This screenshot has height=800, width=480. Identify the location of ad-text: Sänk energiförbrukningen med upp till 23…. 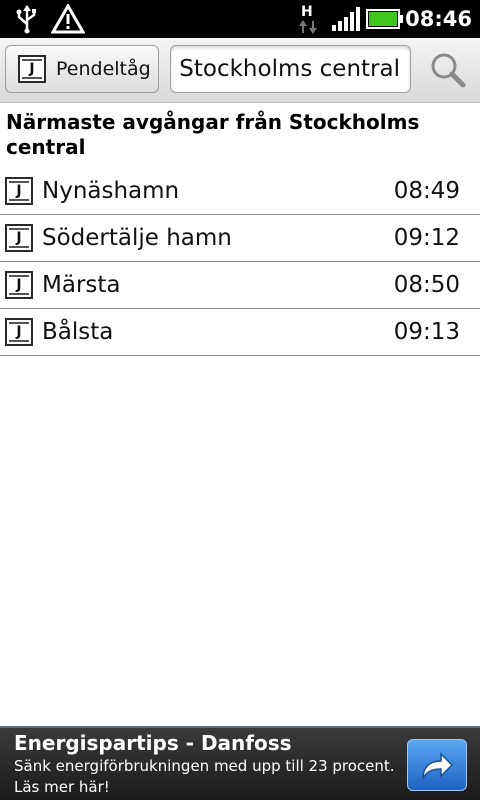
(204, 776).